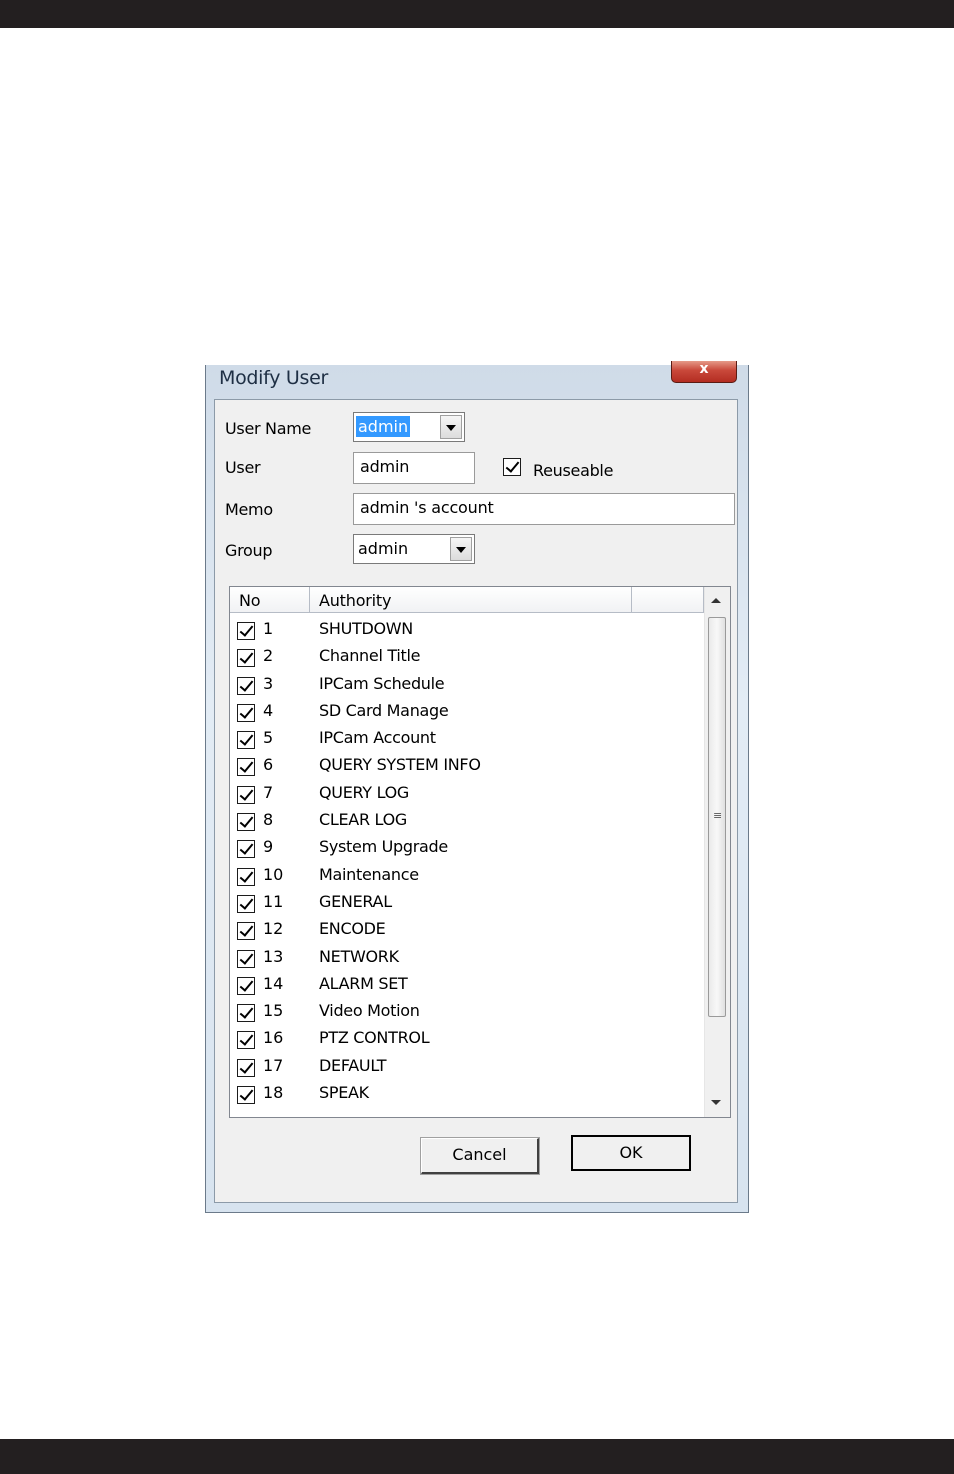 This screenshot has height=1474, width=954. I want to click on authority-name: Channel Title, so click(370, 656).